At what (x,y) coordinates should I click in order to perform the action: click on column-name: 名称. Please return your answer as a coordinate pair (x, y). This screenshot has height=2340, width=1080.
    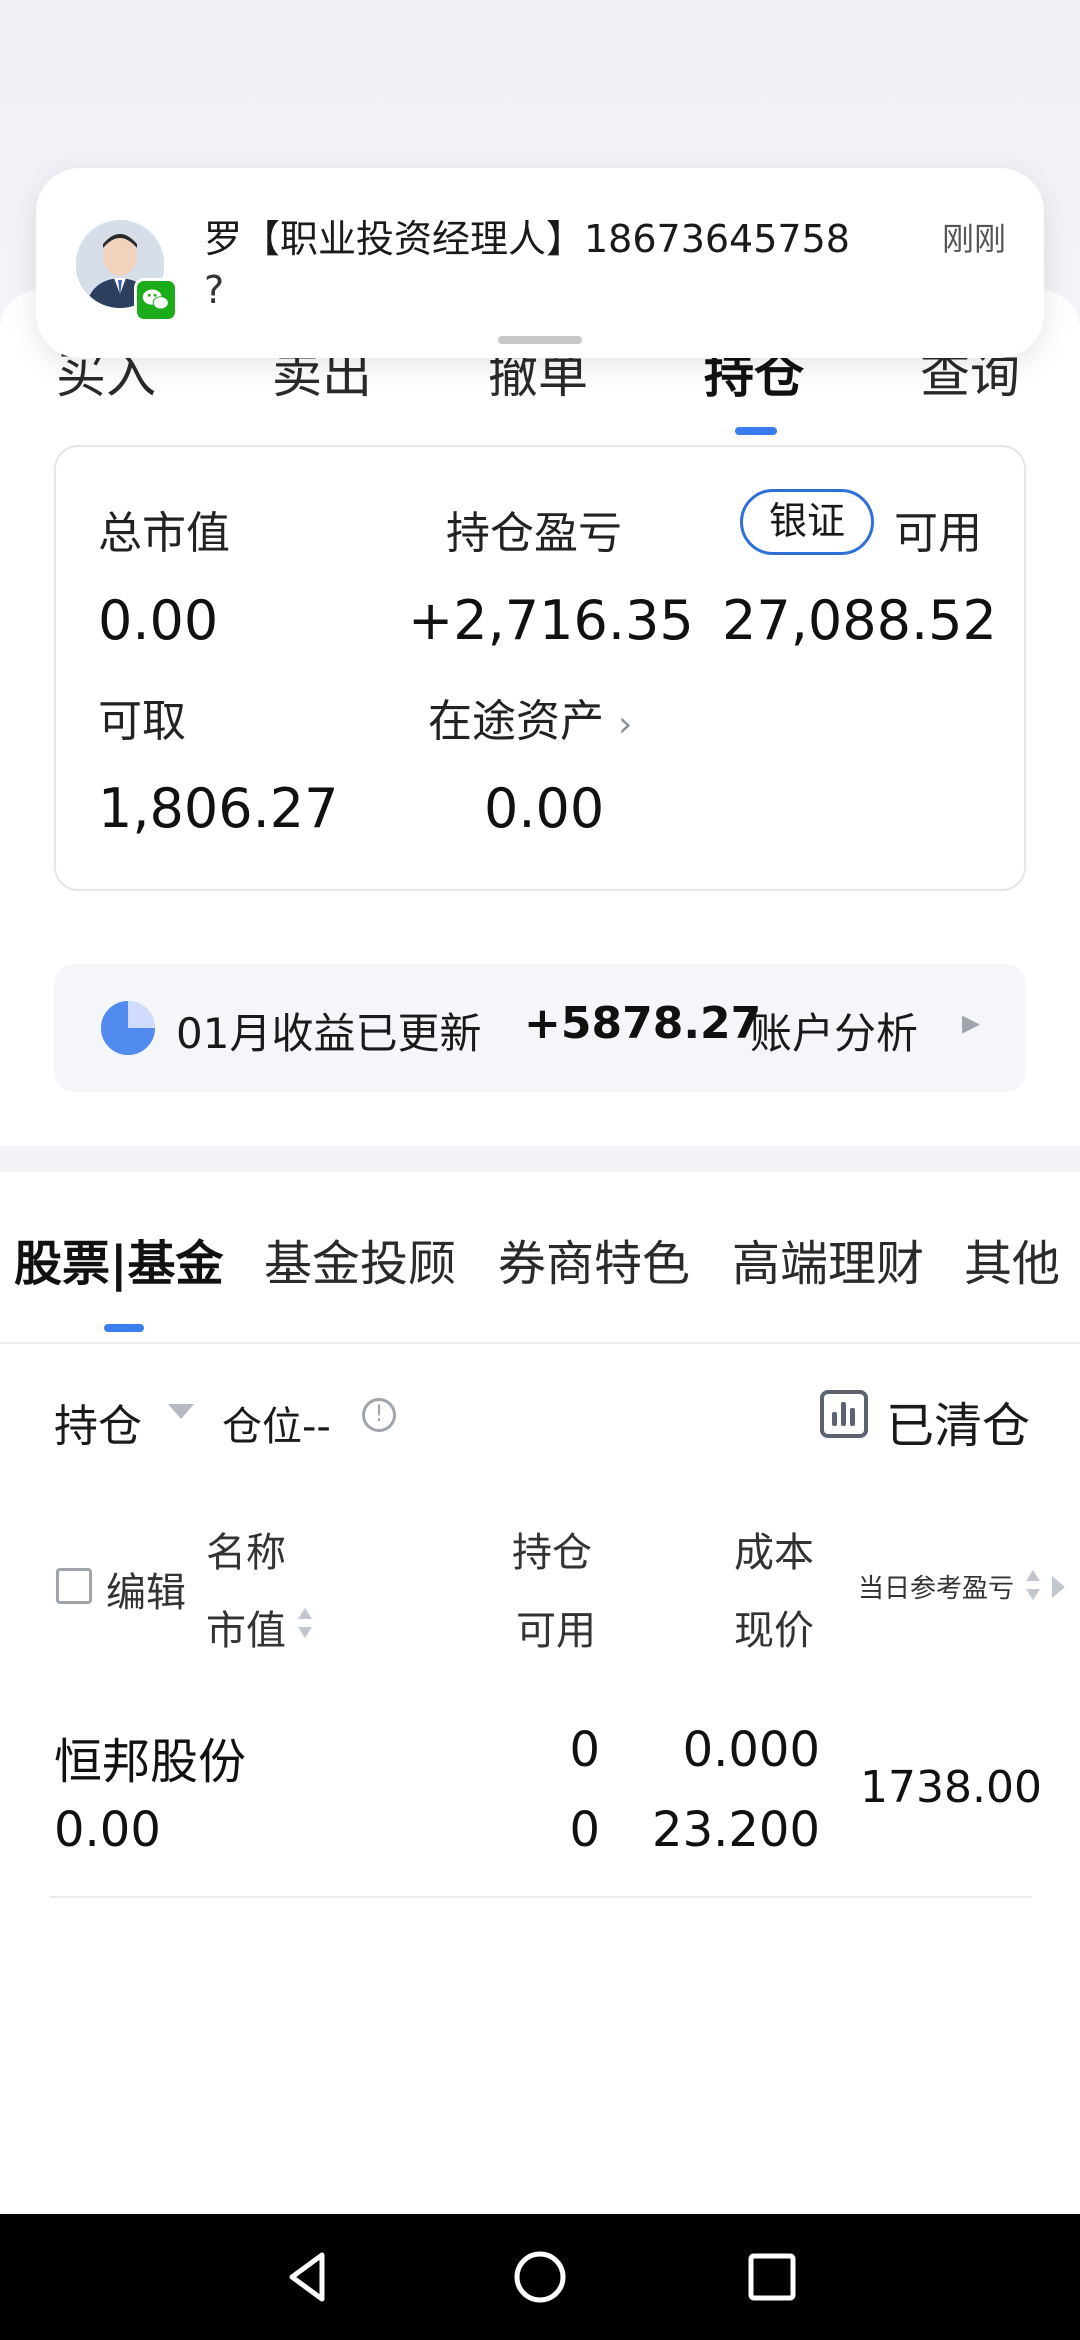
    Looking at the image, I should click on (246, 1553).